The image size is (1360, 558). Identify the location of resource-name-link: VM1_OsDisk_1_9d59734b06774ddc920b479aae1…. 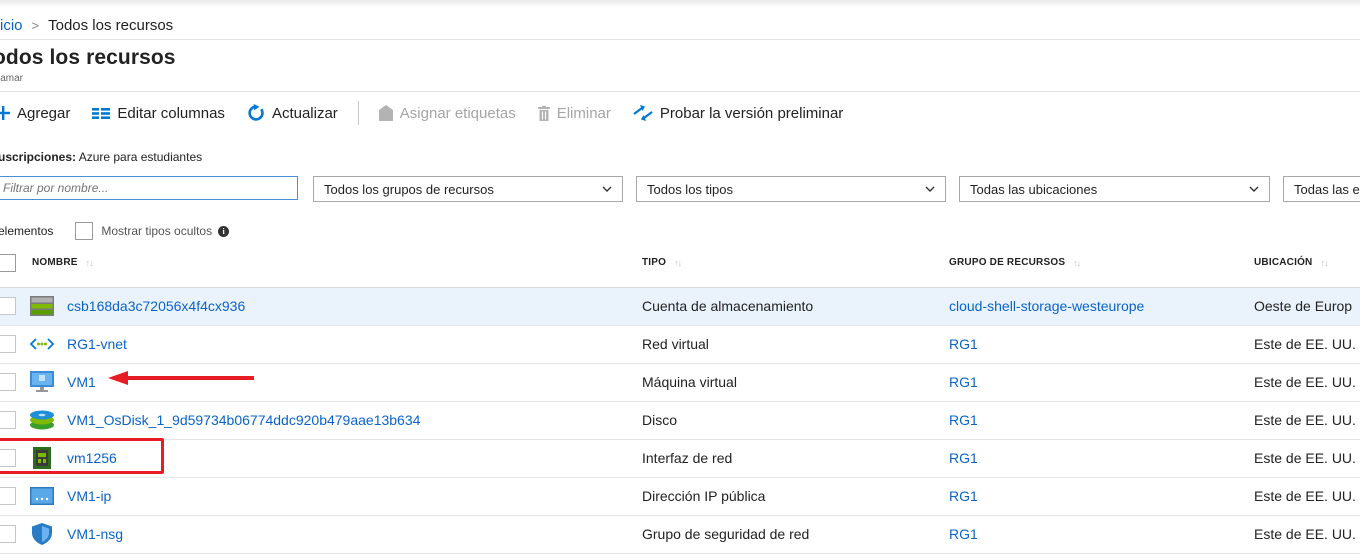
(243, 420).